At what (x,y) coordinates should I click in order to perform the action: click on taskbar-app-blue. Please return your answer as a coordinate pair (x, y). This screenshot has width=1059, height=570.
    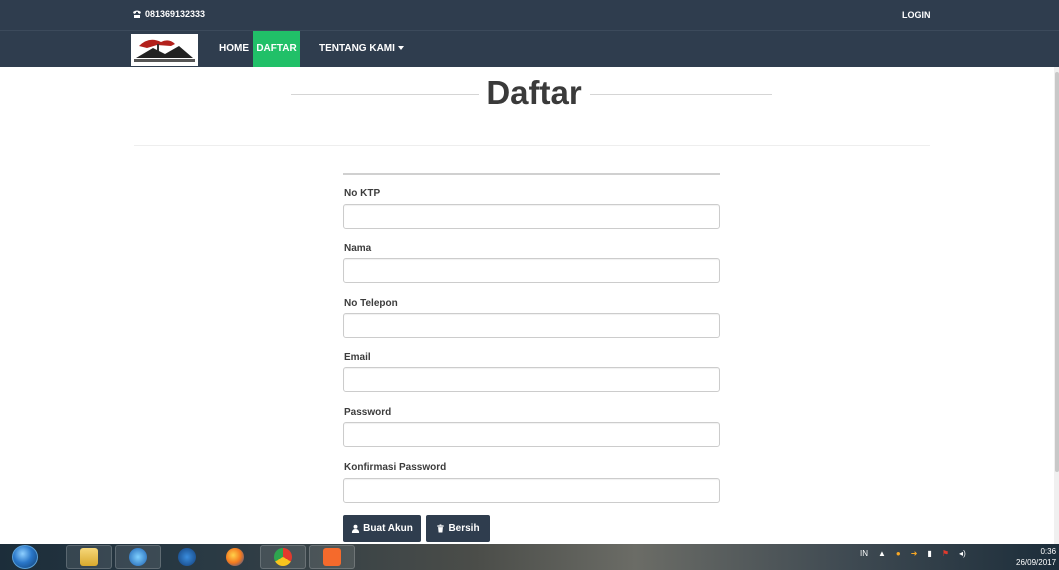
    Looking at the image, I should click on (187, 557).